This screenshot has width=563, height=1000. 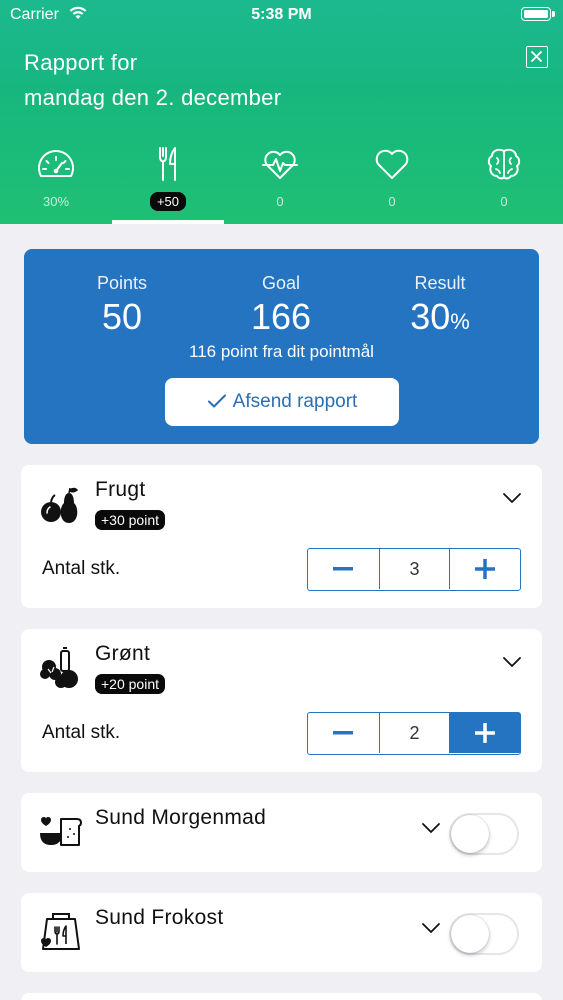 I want to click on status-bar: Carrier 5:38 PM, so click(x=281, y=15).